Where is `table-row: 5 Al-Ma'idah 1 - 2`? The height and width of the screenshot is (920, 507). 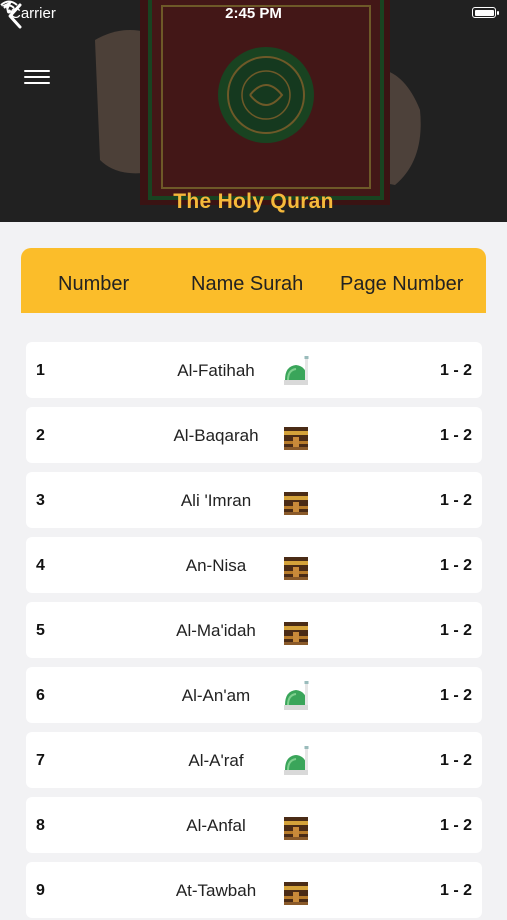
table-row: 5 Al-Ma'idah 1 - 2 is located at coordinates (254, 630).